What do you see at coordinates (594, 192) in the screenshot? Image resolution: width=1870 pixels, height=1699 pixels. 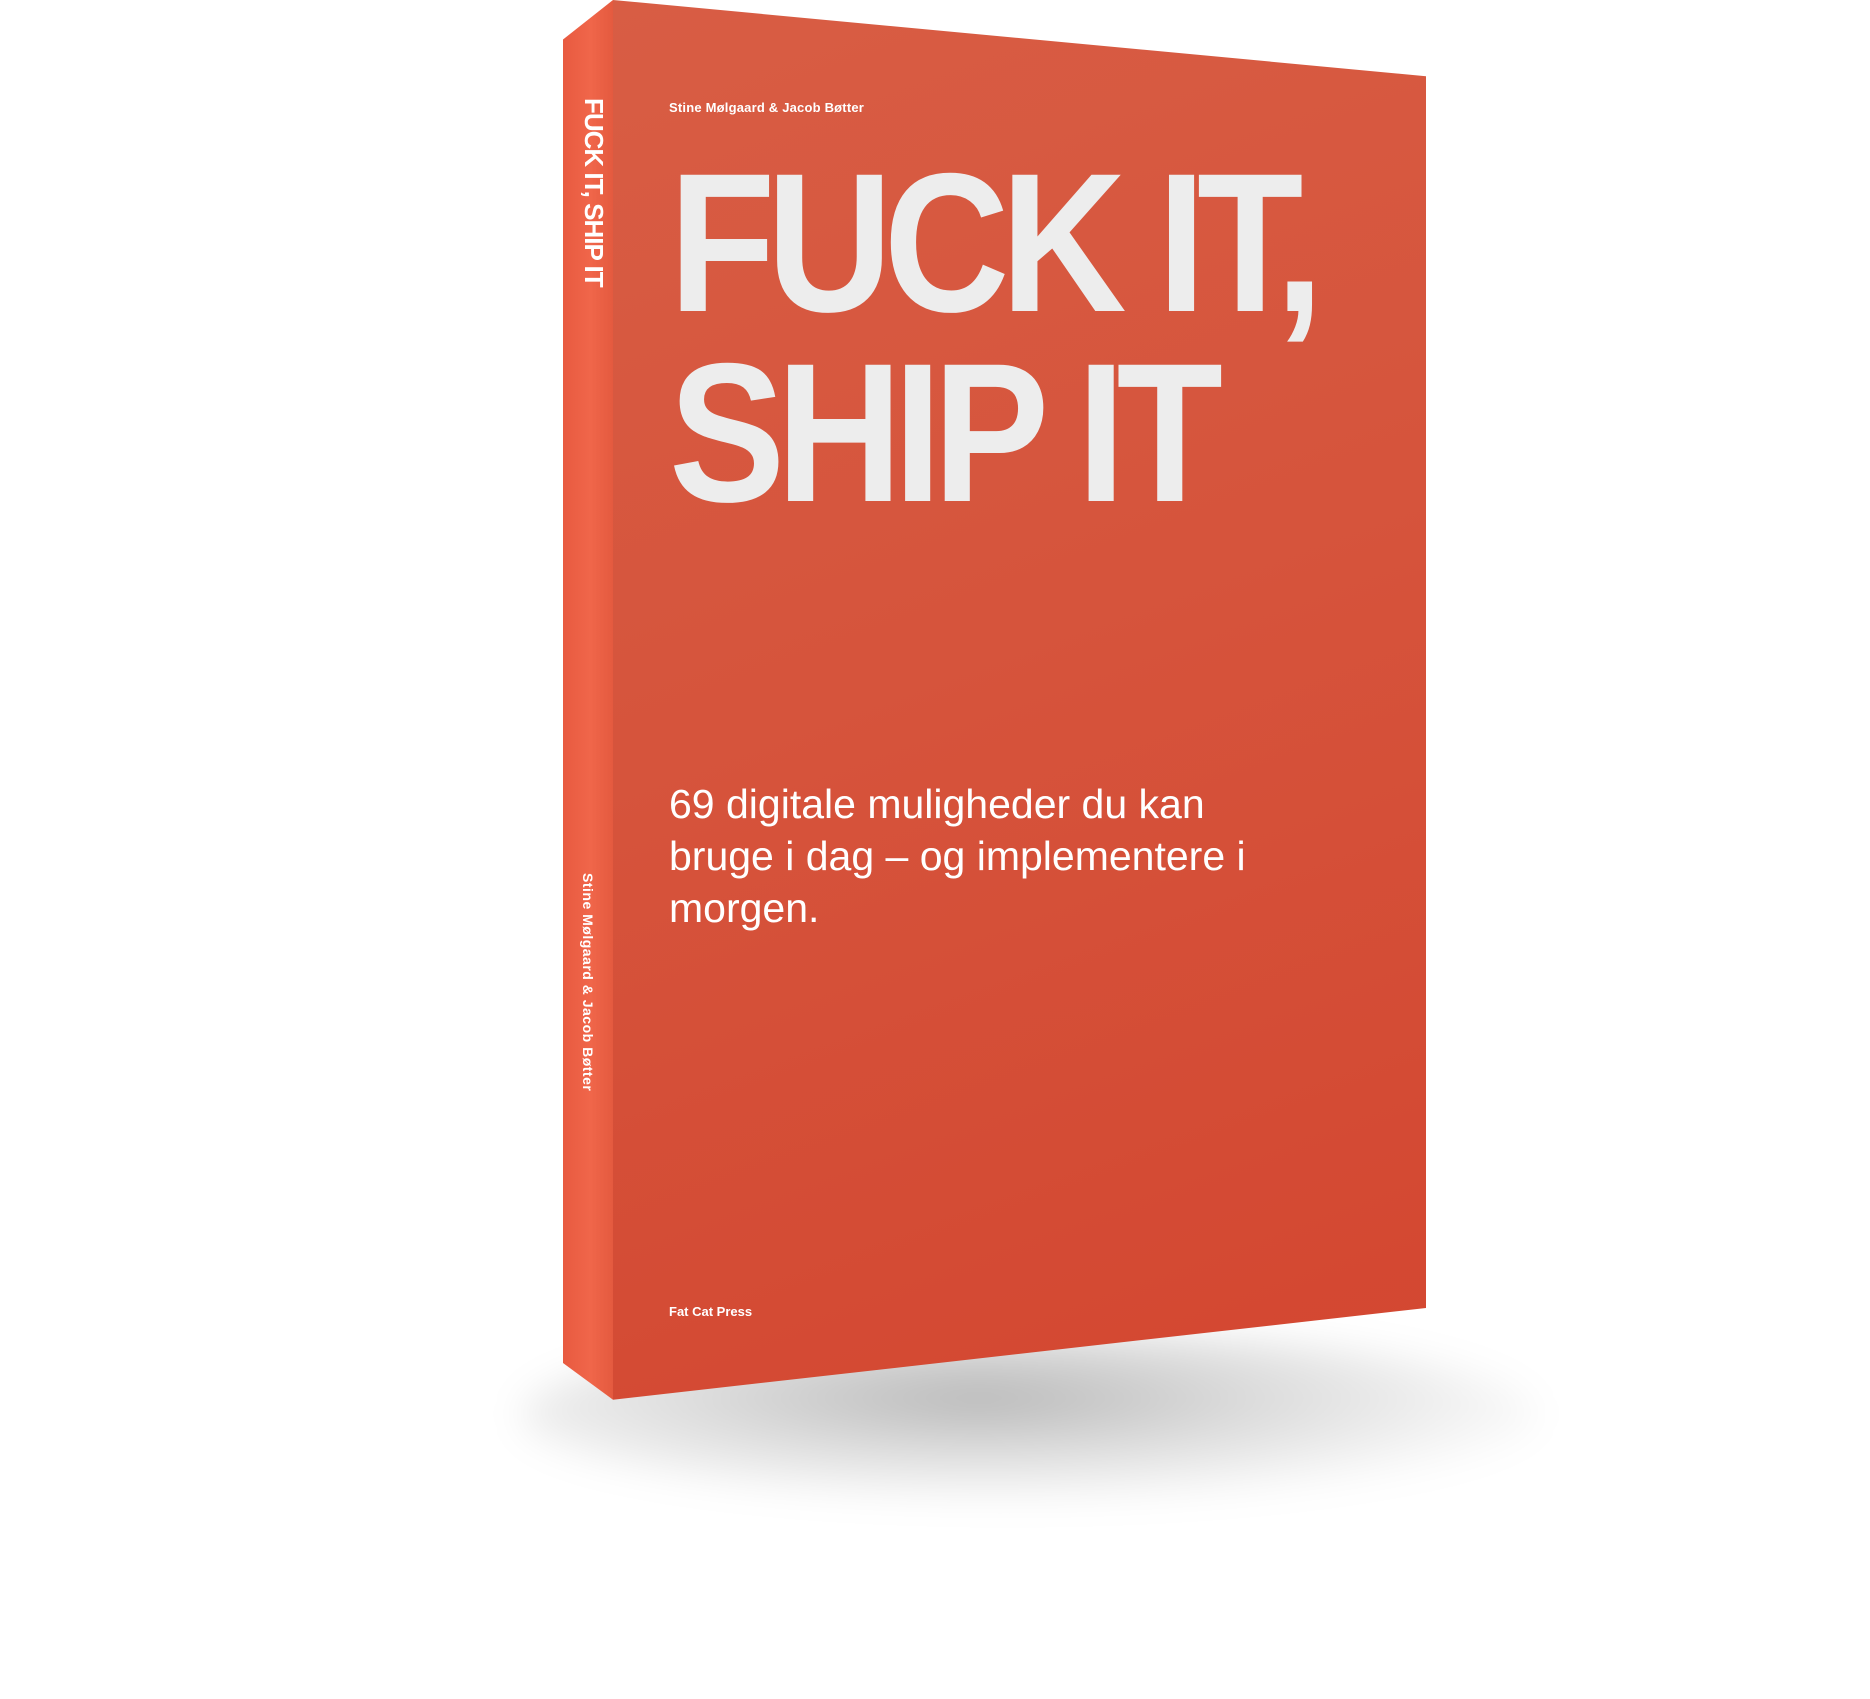 I see `spine-title: FUCK IT, SHIP IT` at bounding box center [594, 192].